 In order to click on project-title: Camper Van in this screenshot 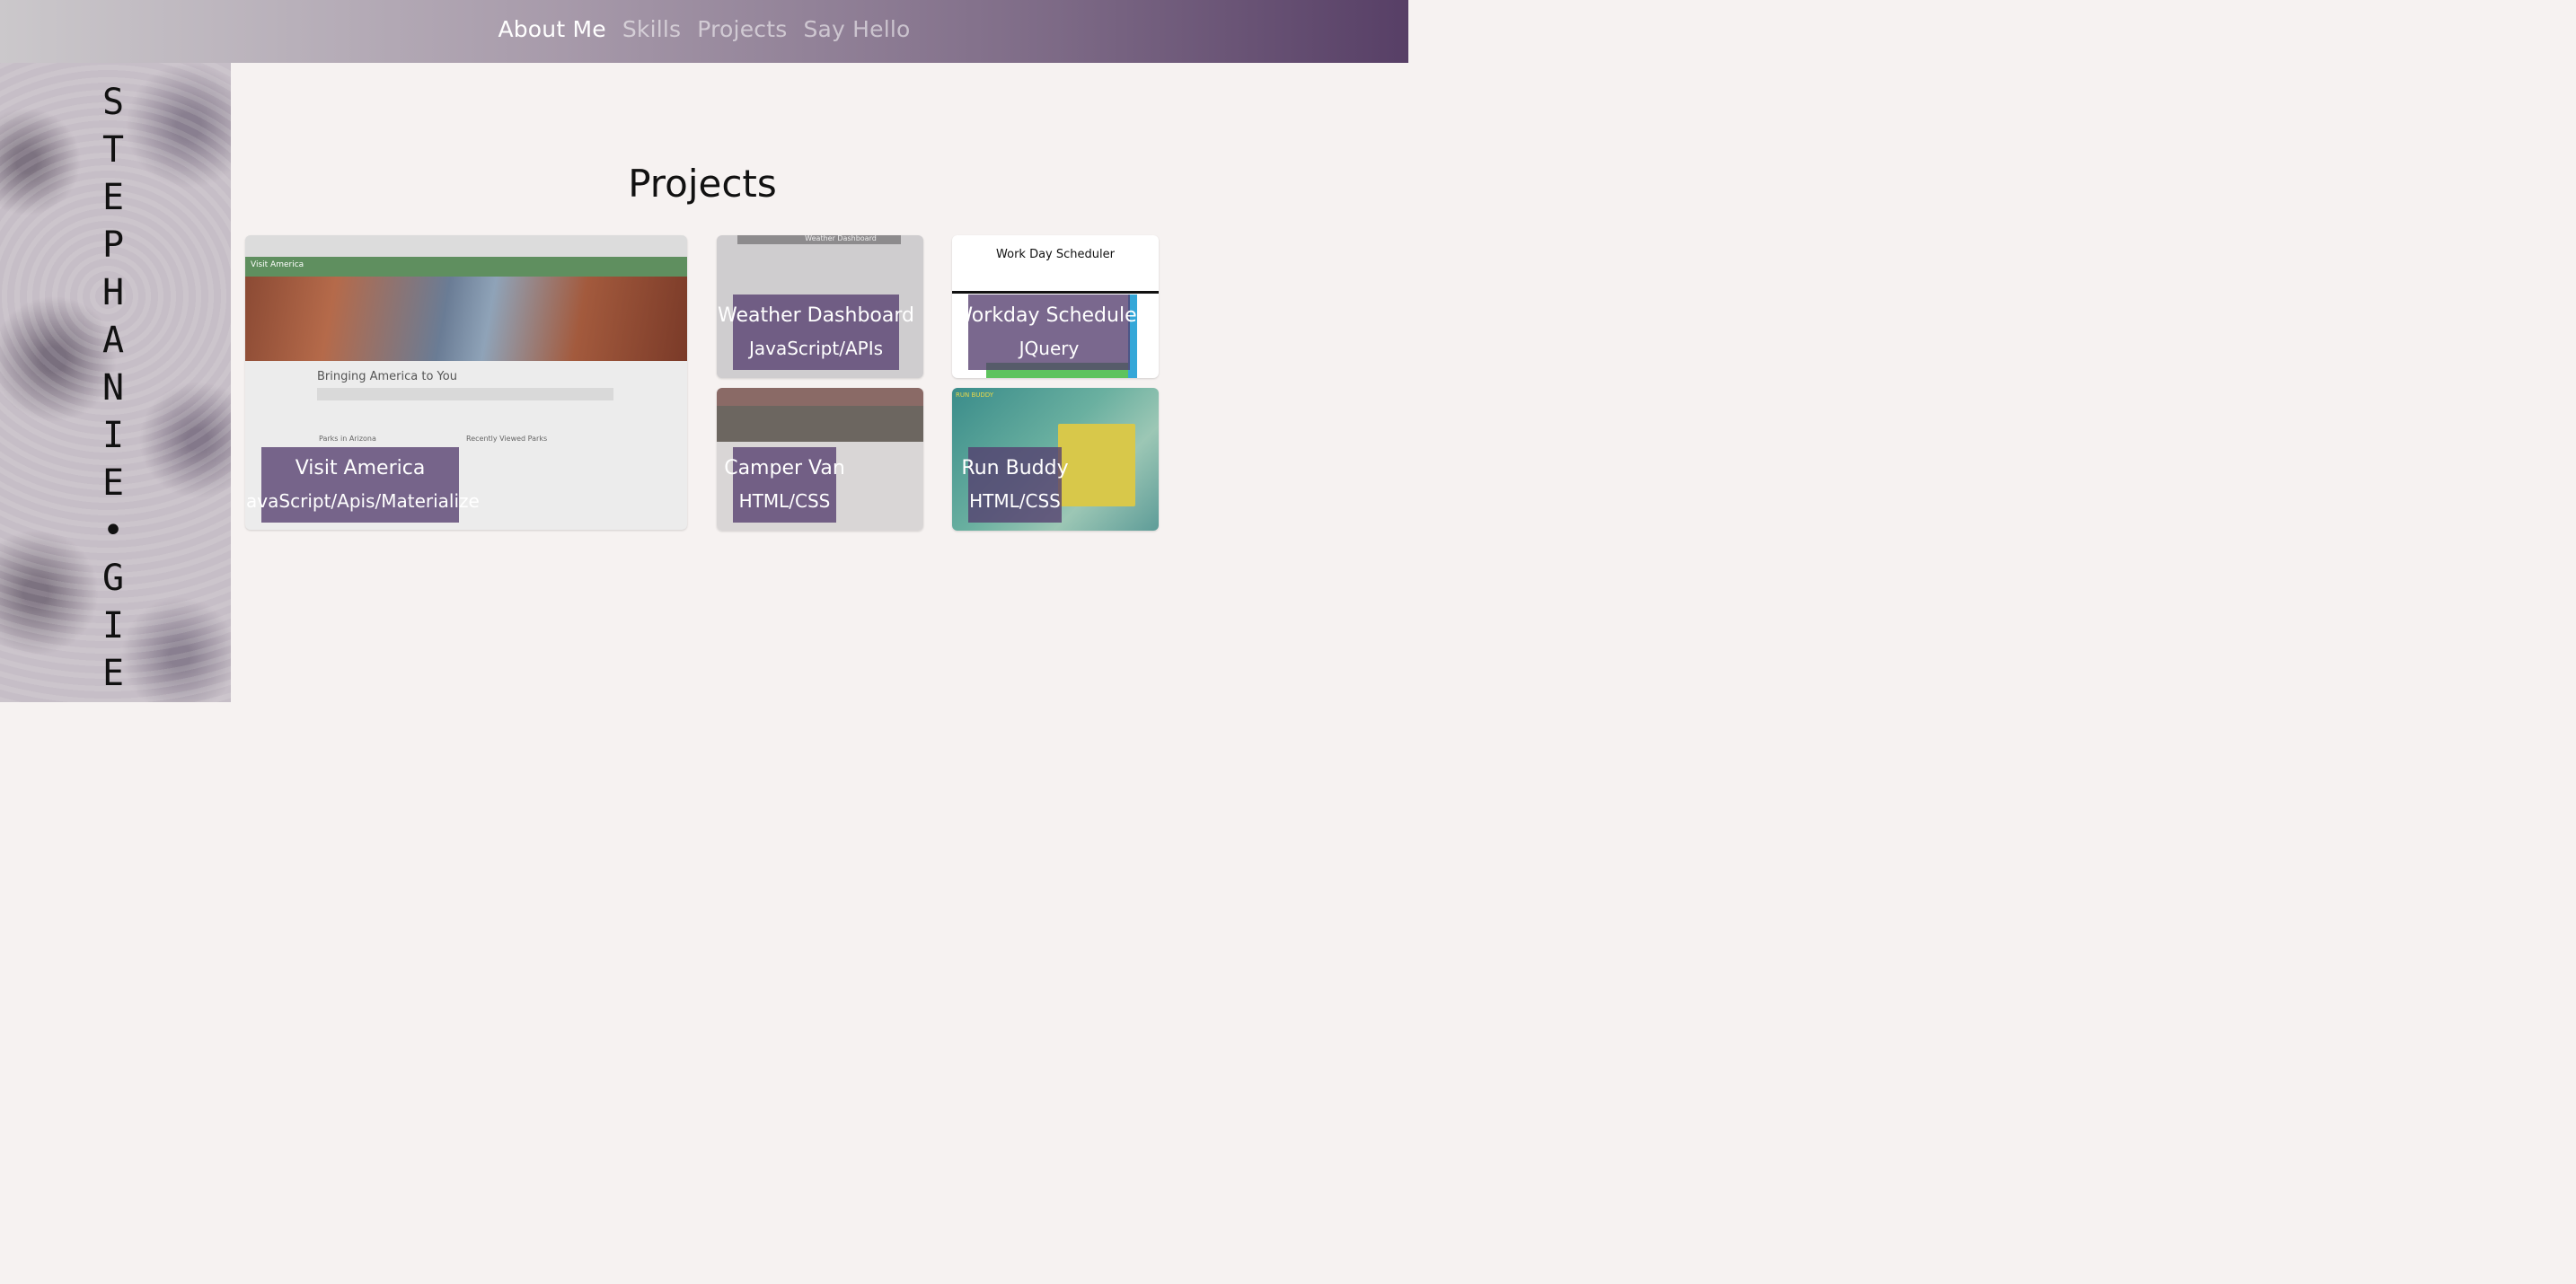, I will do `click(784, 468)`.